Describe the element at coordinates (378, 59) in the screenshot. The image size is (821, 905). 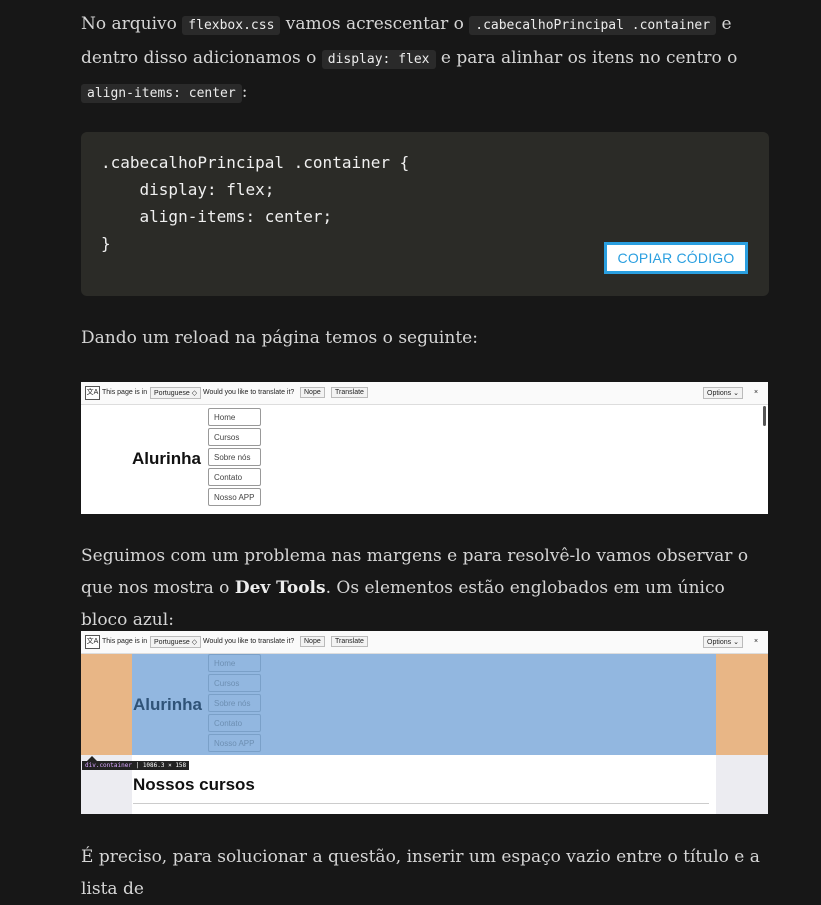
I see `inline-code-display: display: flex` at that location.